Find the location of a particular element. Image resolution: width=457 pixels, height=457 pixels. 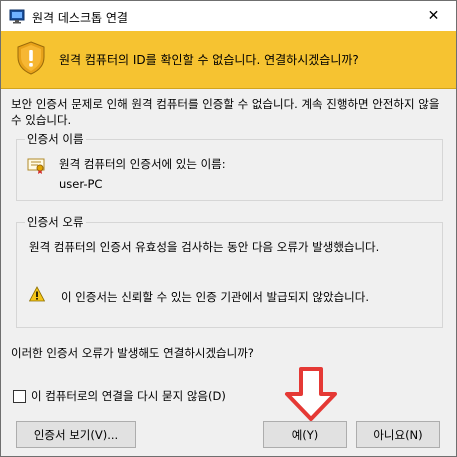

checkbox-label: 이 컴퓨터로의 연결을 다시 묻지 않음(D) is located at coordinates (128, 396).